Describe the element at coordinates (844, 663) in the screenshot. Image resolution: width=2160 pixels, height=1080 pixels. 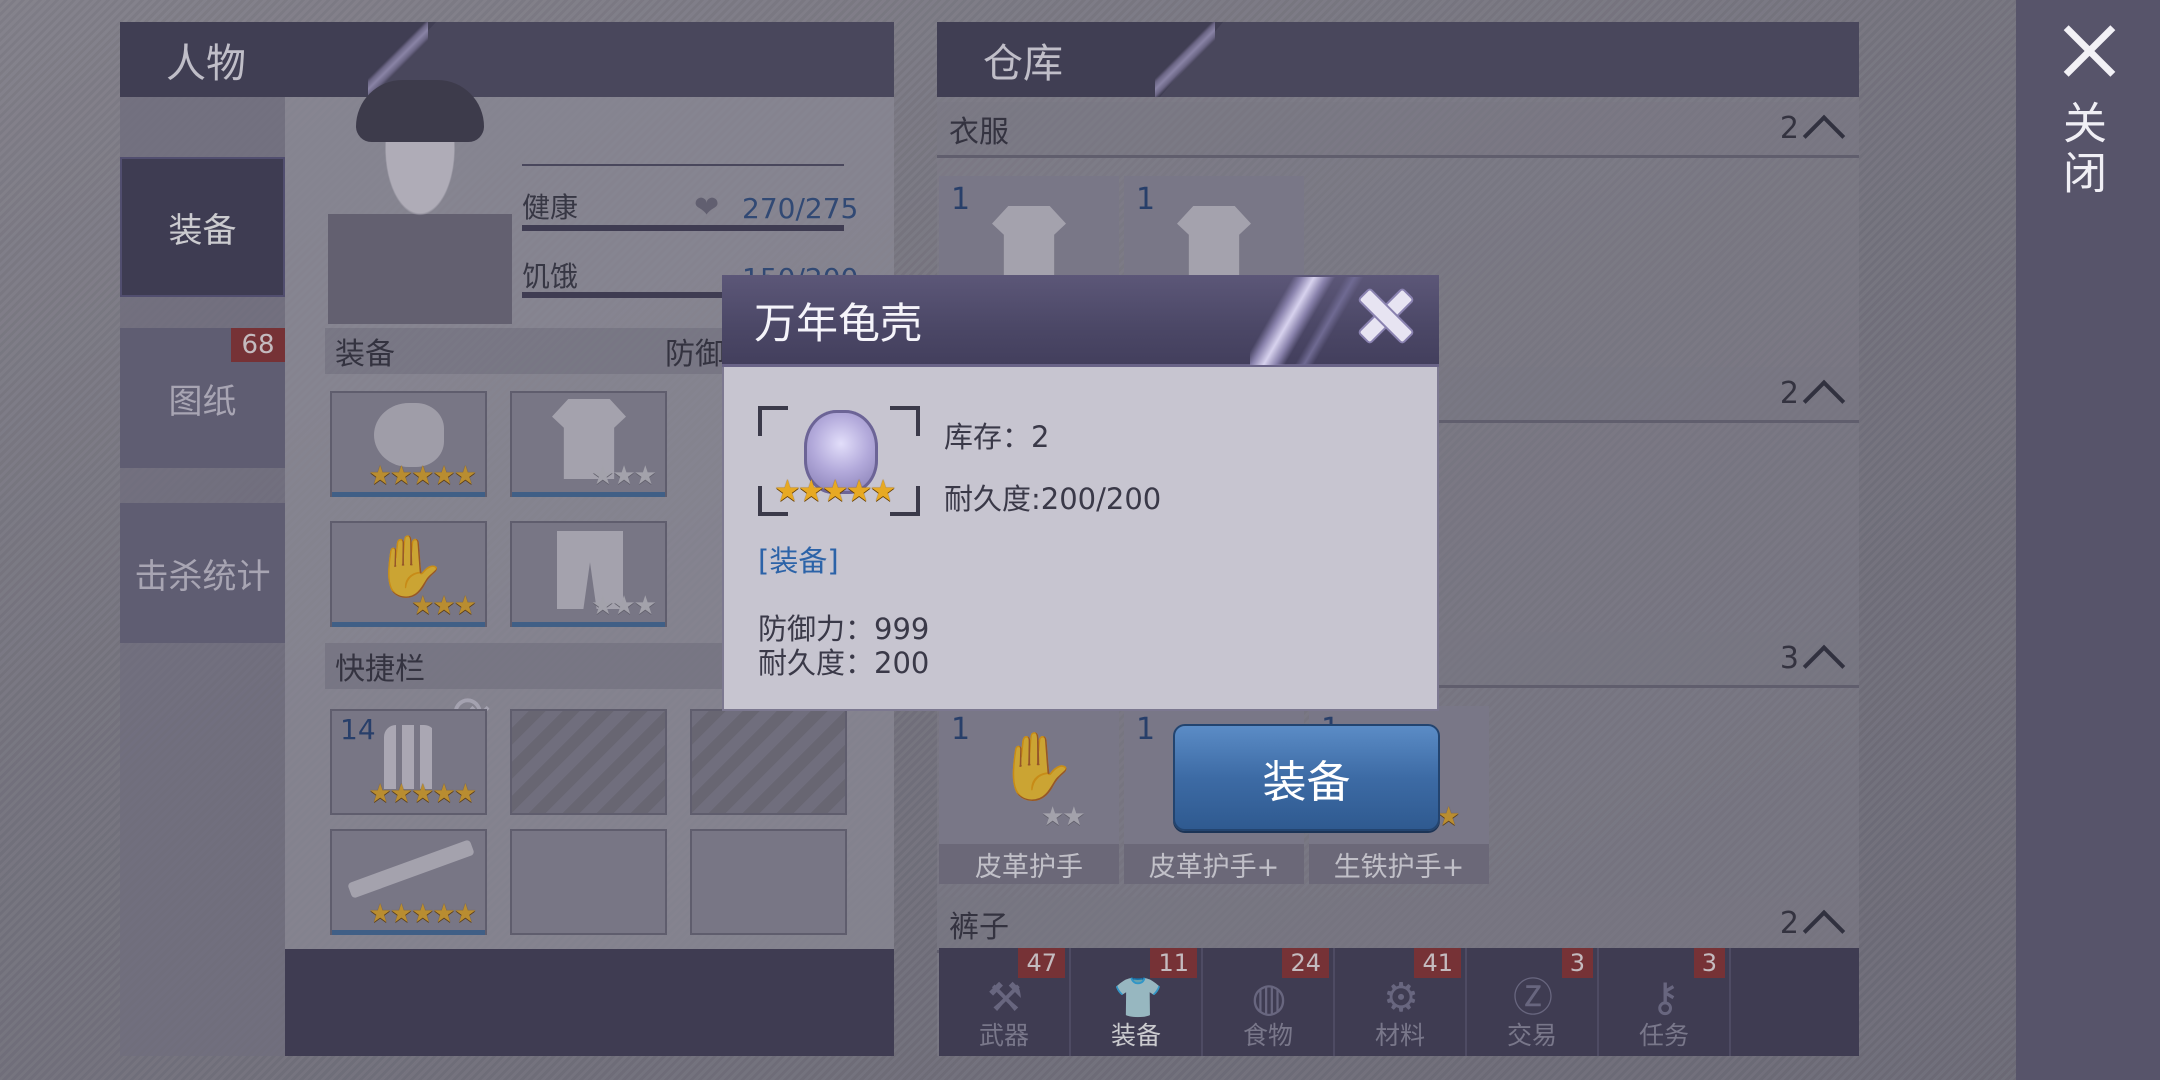
I see `durability-detail-text: 耐久度：200` at that location.